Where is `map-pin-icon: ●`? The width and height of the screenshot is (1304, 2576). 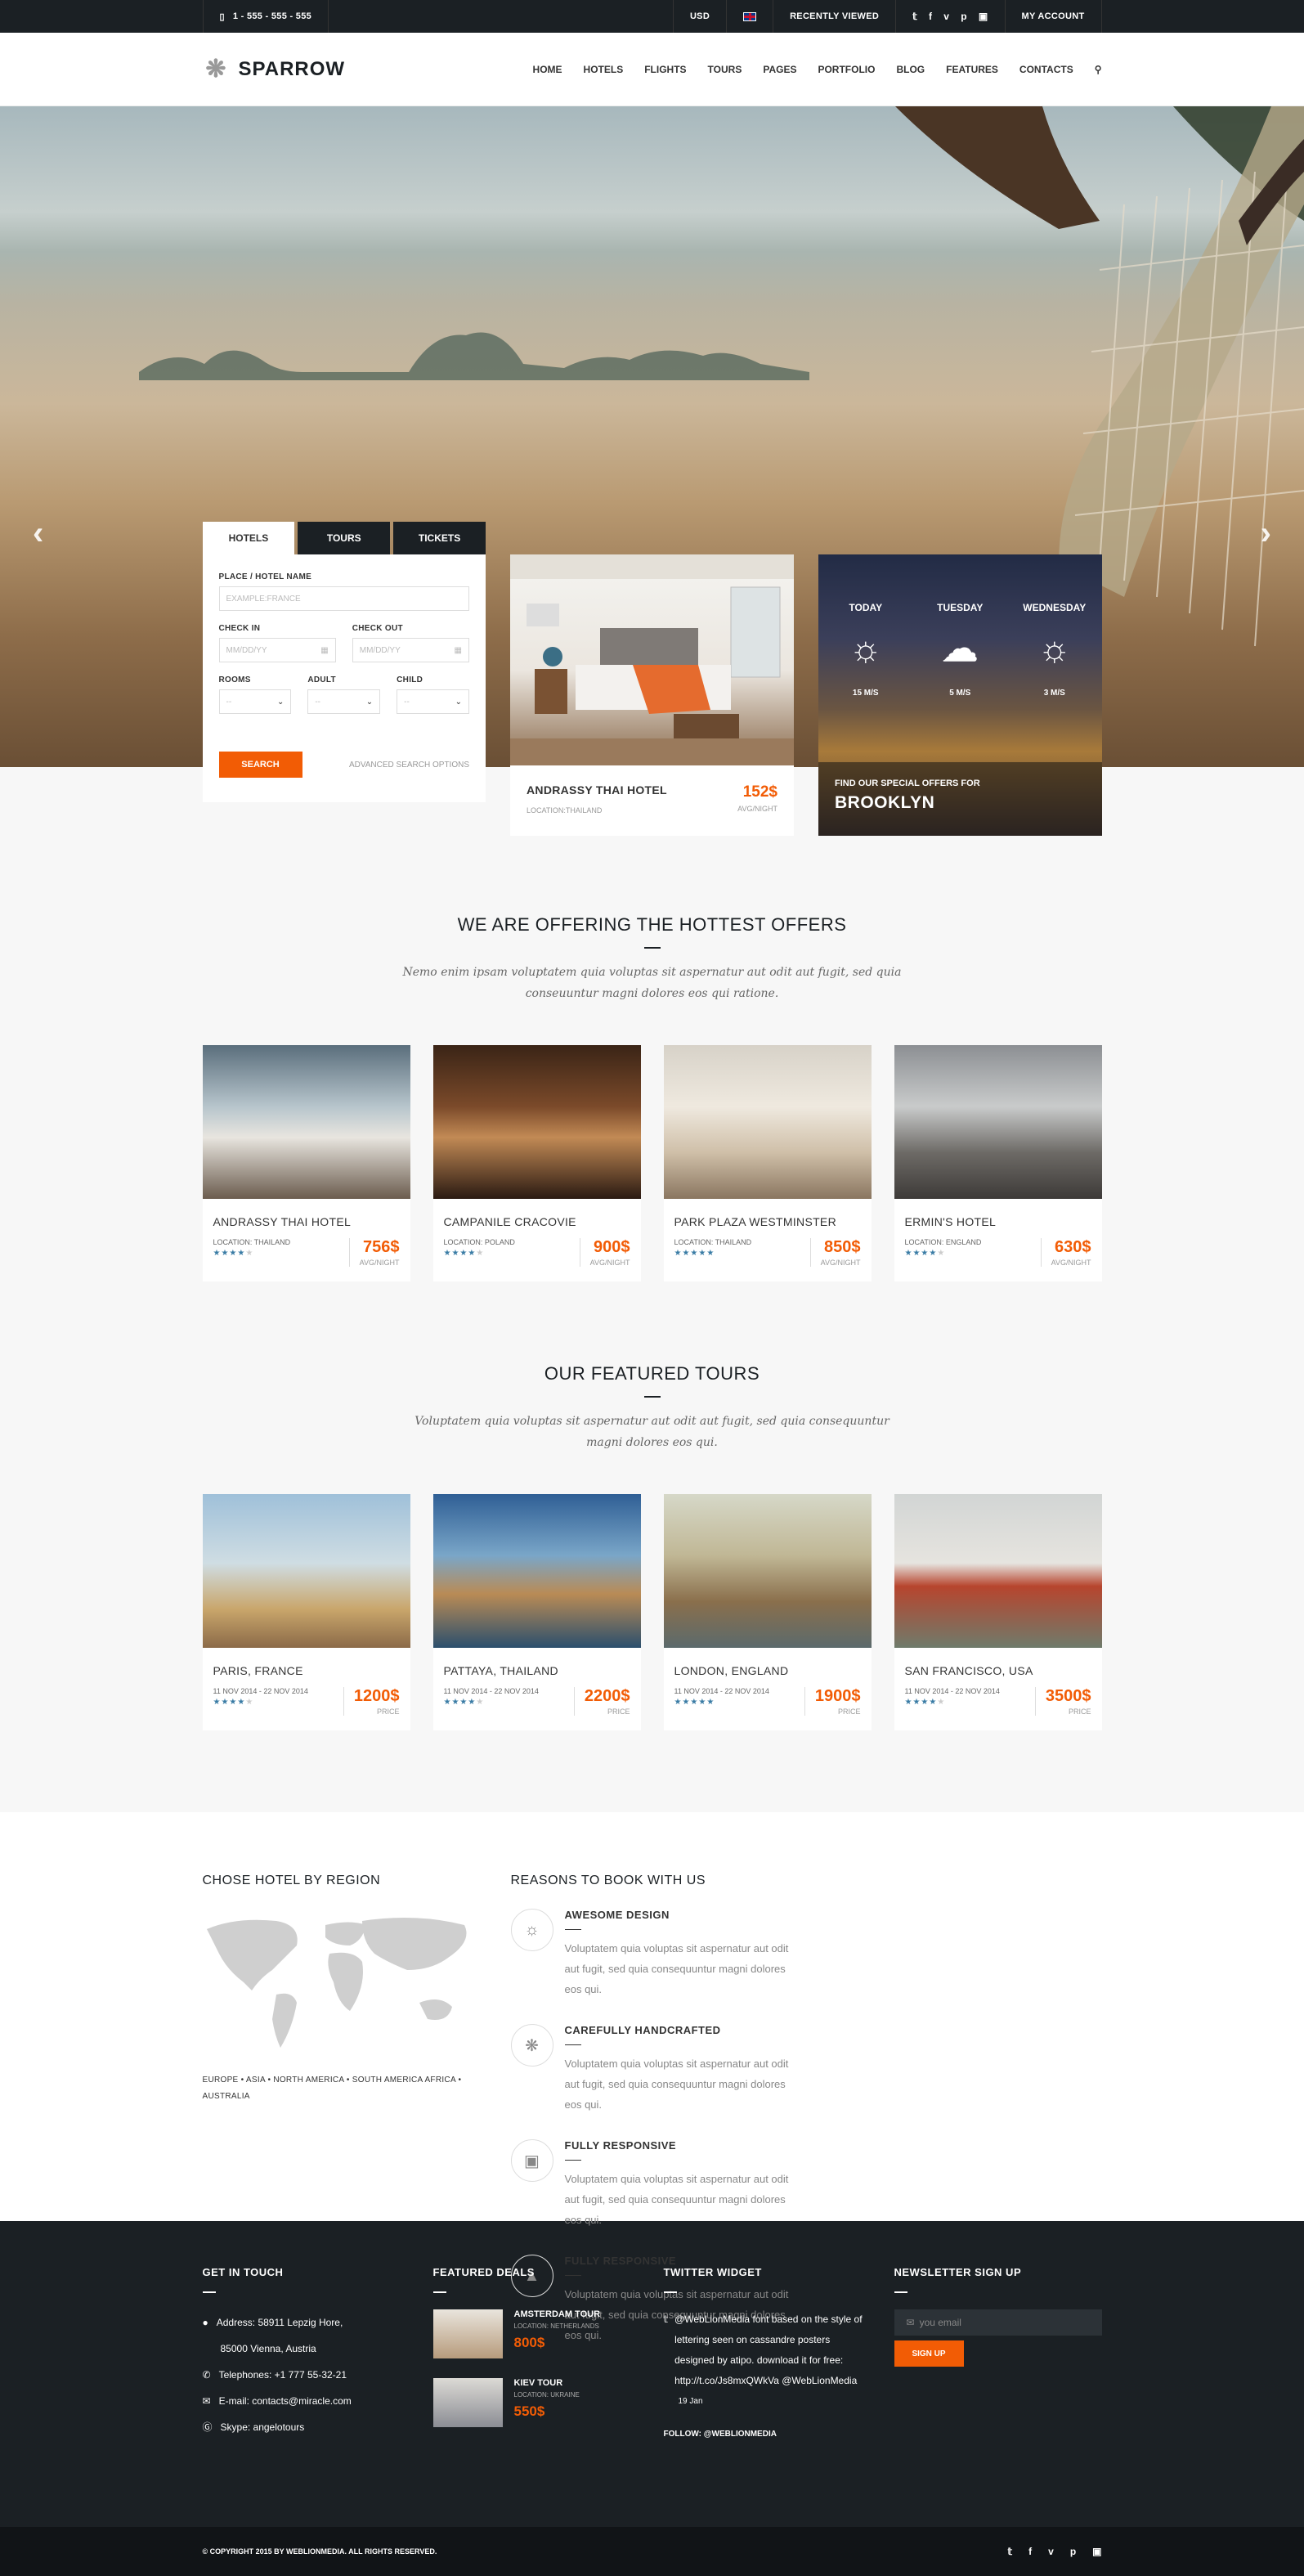
map-pin-icon: ● is located at coordinates (205, 2322).